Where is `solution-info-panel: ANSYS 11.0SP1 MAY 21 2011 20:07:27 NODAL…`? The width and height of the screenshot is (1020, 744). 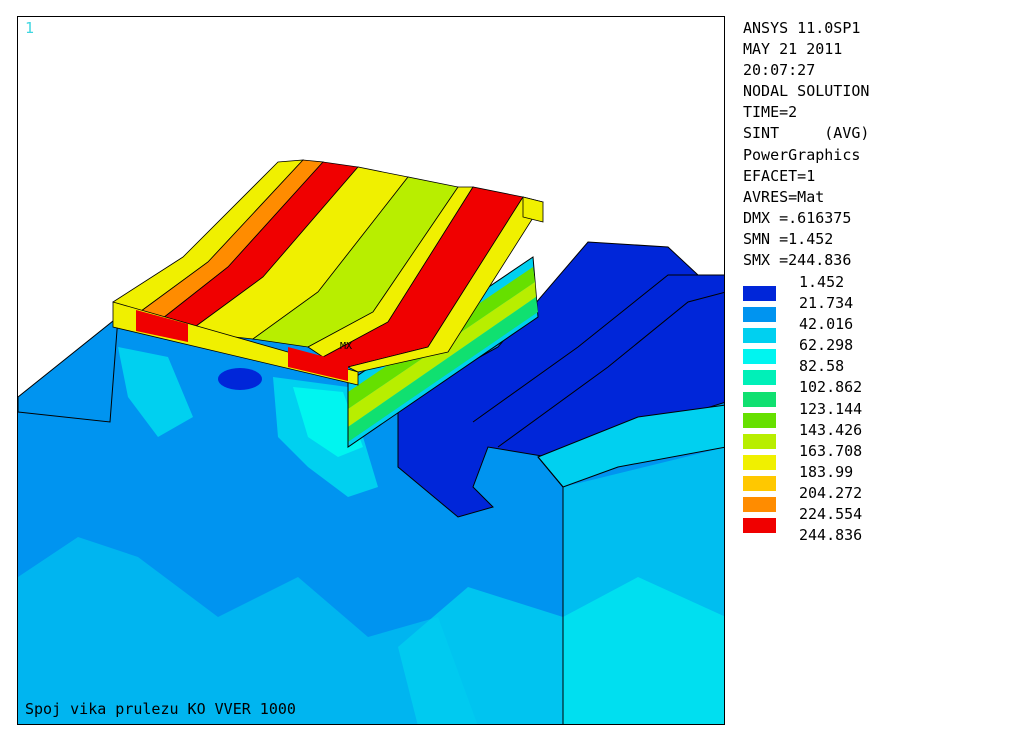 solution-info-panel: ANSYS 11.0SP1 MAY 21 2011 20:07:27 NODAL… is located at coordinates (878, 144).